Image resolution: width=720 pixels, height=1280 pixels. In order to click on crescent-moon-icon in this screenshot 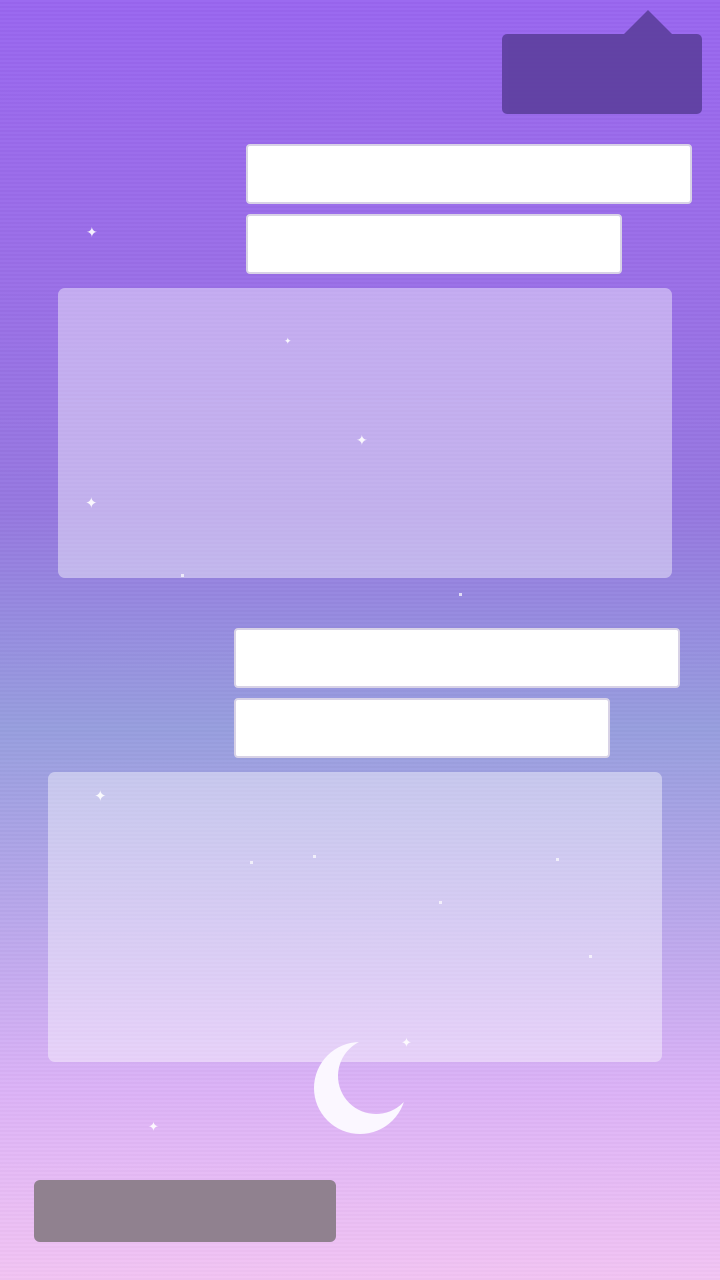, I will do `click(358, 1087)`.